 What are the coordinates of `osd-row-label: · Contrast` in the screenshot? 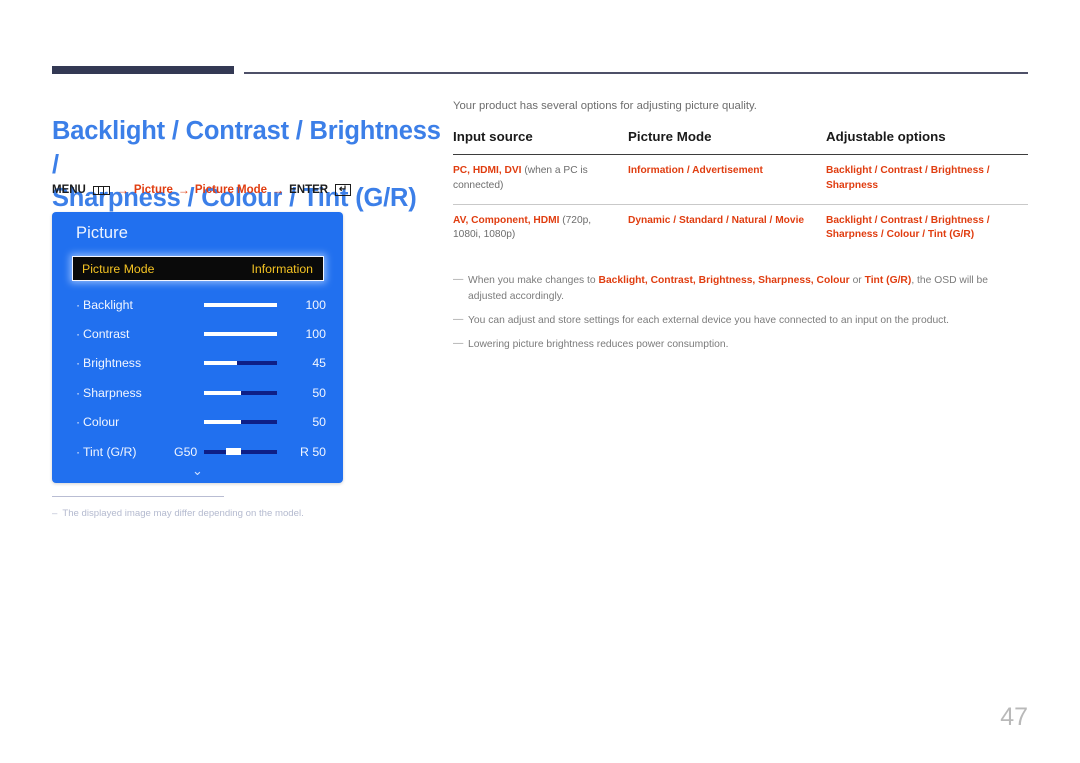 It's located at (103, 334).